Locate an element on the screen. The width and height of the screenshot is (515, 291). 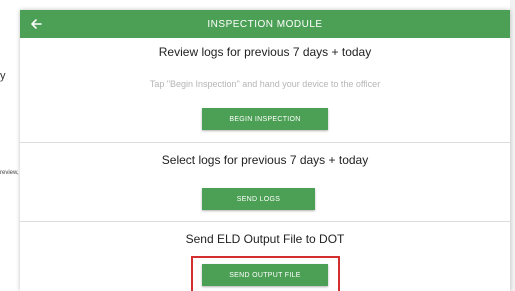
dialog-title: INSPECTION MODULE is located at coordinates (265, 24).